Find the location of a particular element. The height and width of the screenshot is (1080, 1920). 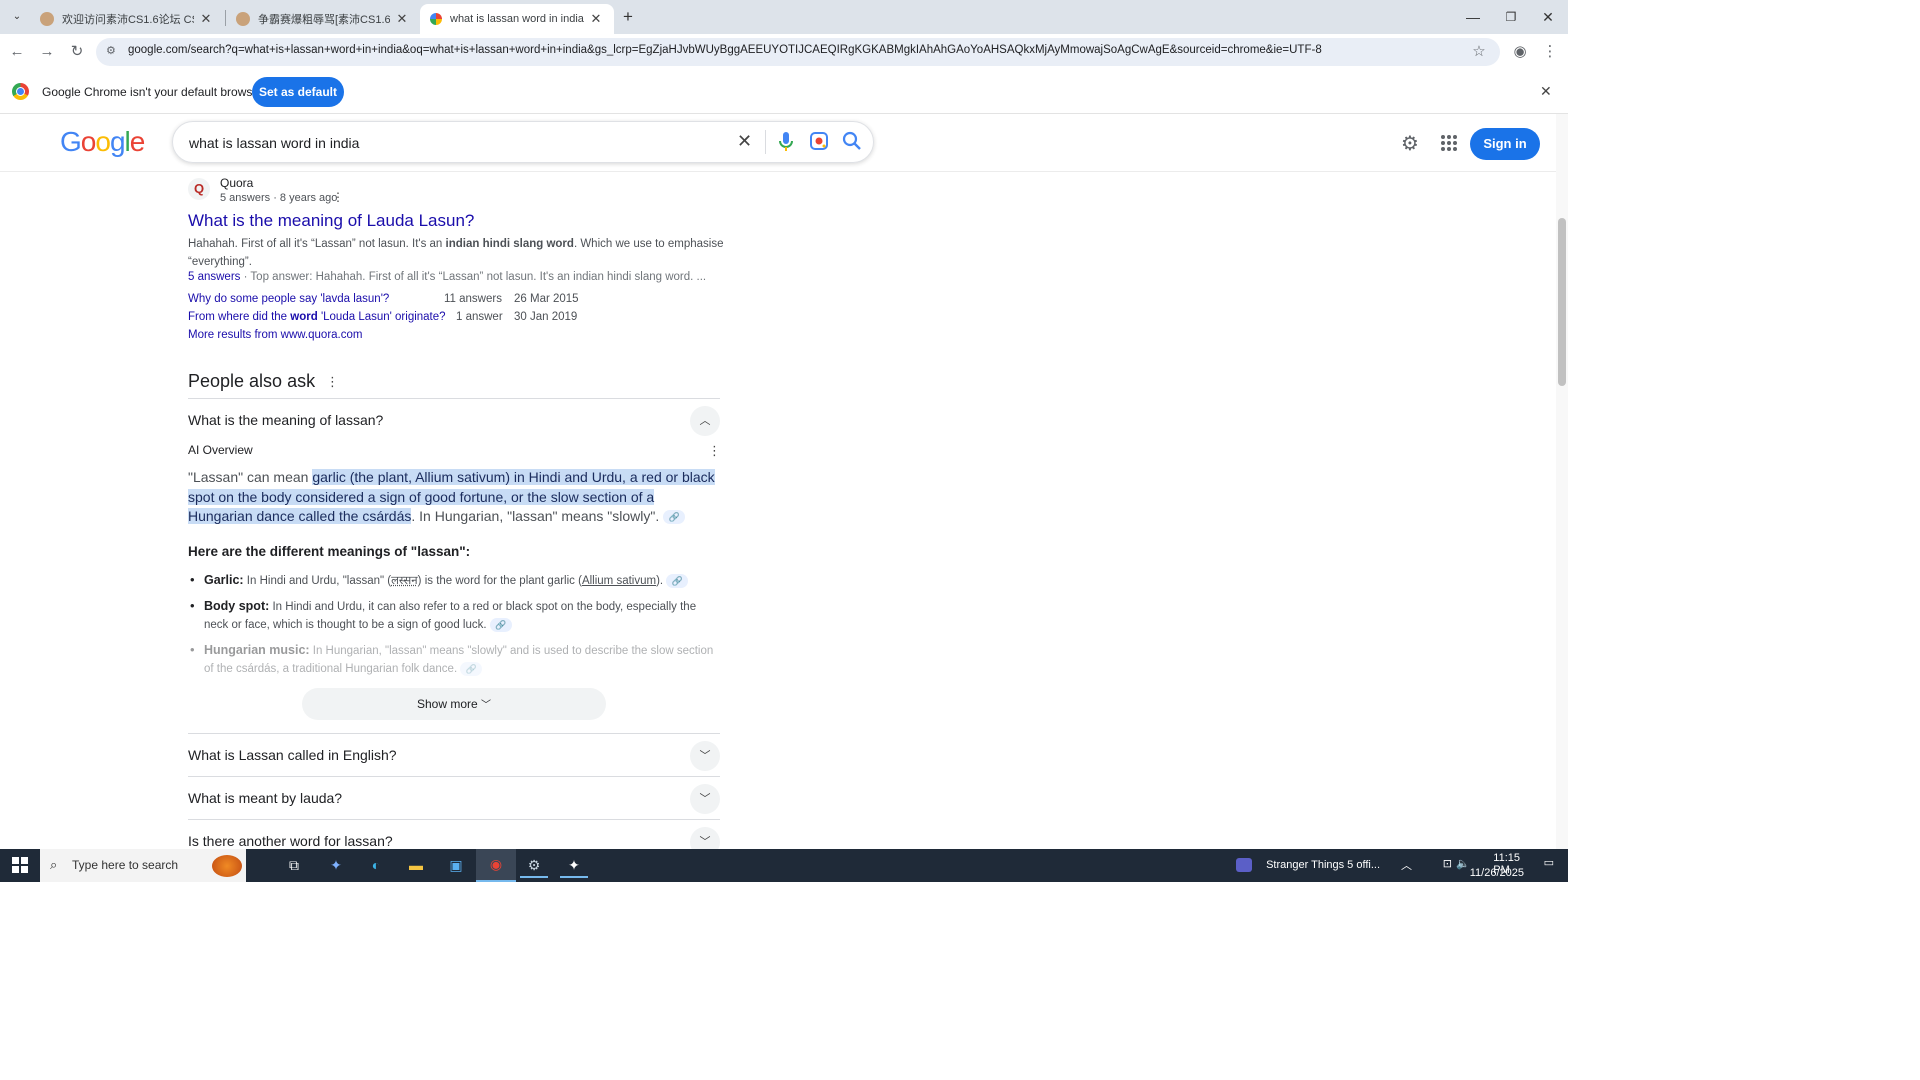

file-explorer-icon: ▬ is located at coordinates (416, 865).